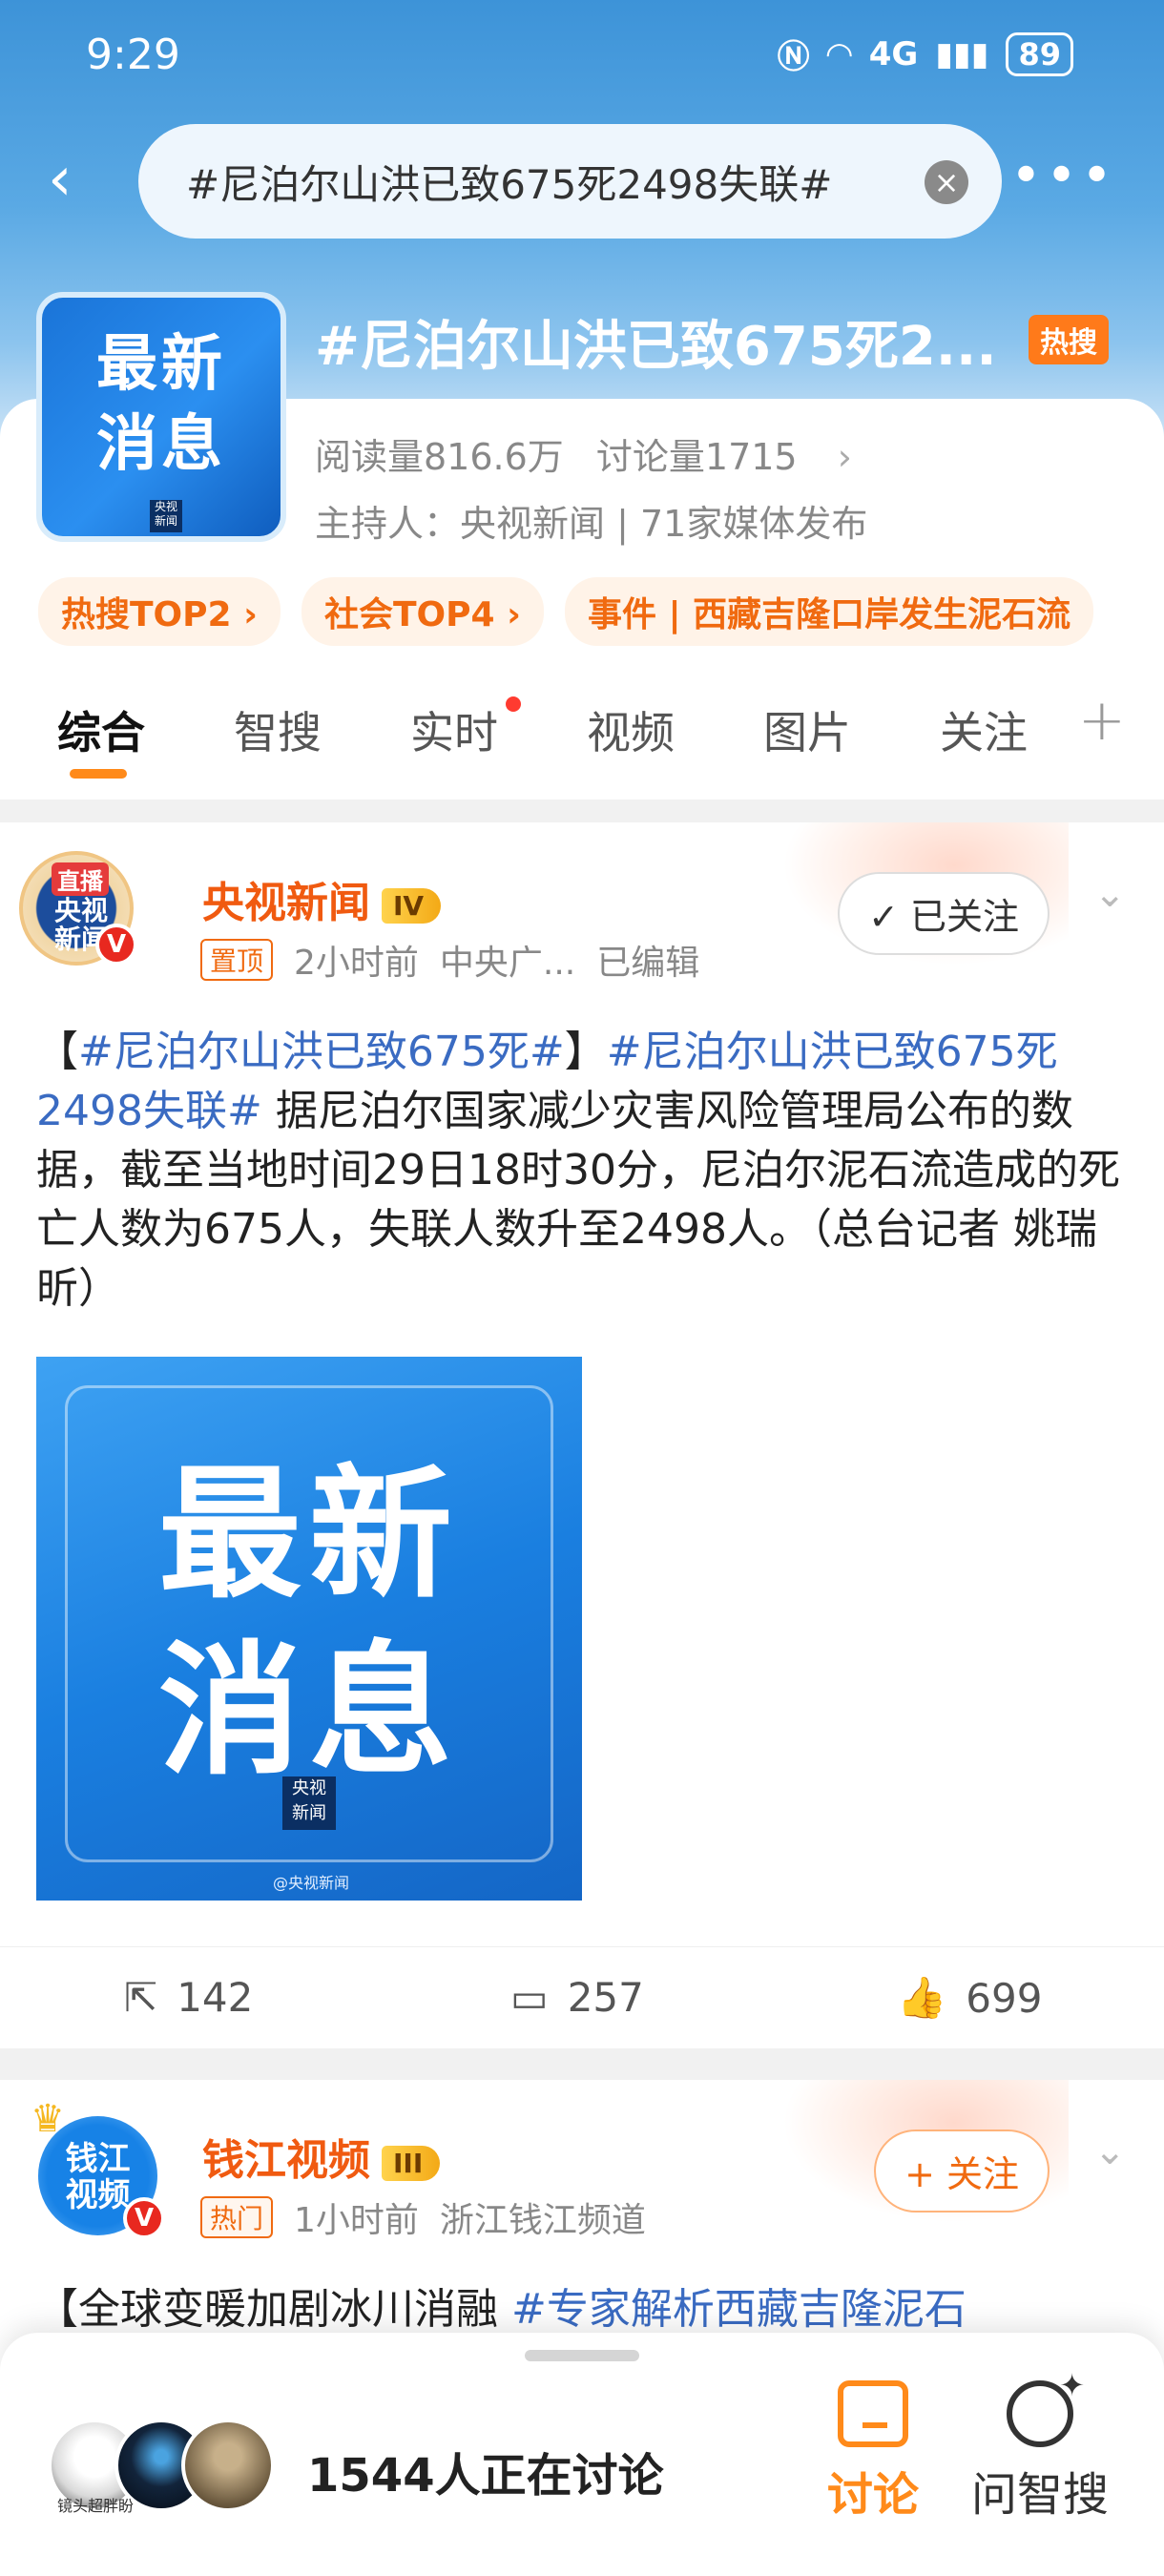  Describe the element at coordinates (228, 2465) in the screenshot. I see `avatar` at that location.